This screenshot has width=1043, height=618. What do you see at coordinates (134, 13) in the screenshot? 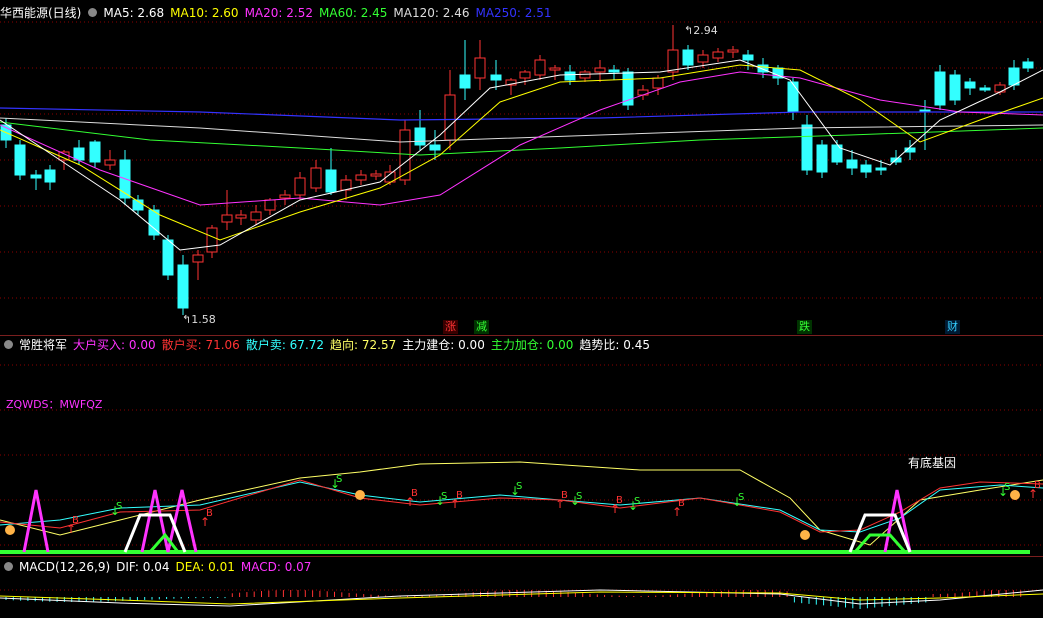
I see `ma-label-0: MA5: 2.68` at bounding box center [134, 13].